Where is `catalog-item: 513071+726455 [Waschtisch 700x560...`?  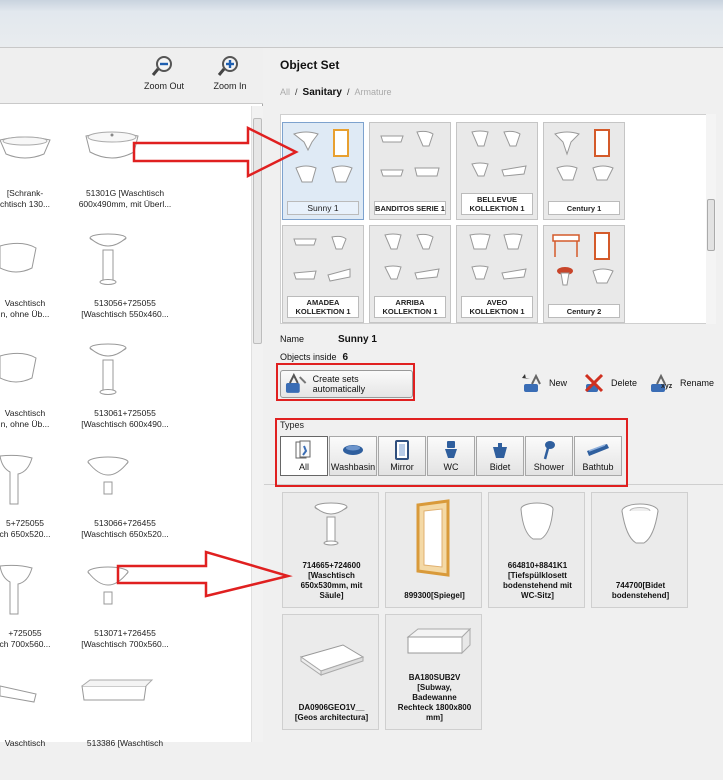
catalog-item: 513071+726455 [Waschtisch 700x560... is located at coordinates (125, 614).